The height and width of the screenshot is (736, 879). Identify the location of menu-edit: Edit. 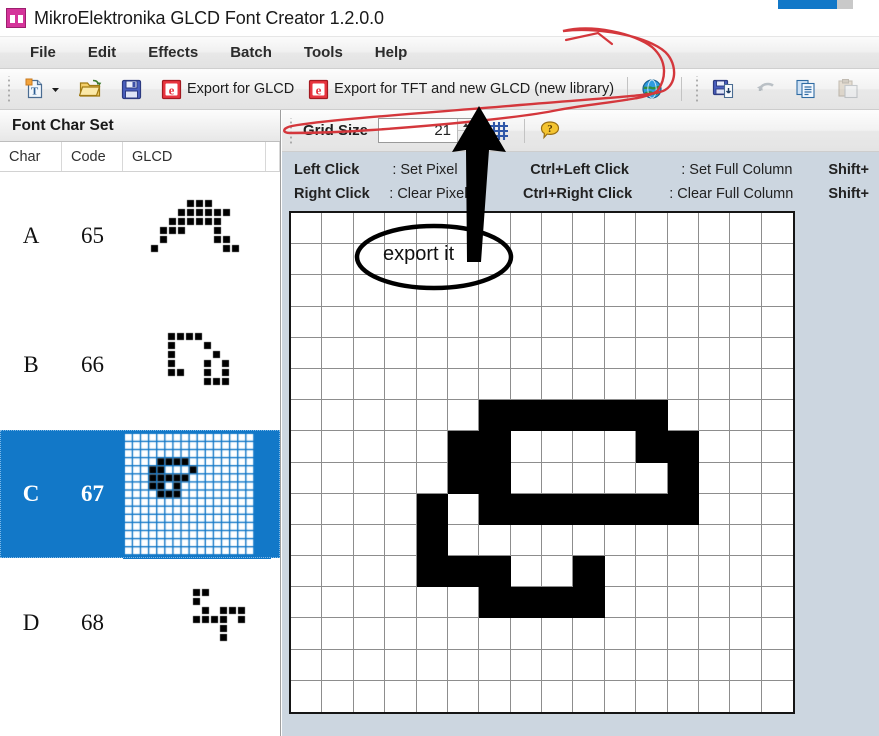
(102, 52).